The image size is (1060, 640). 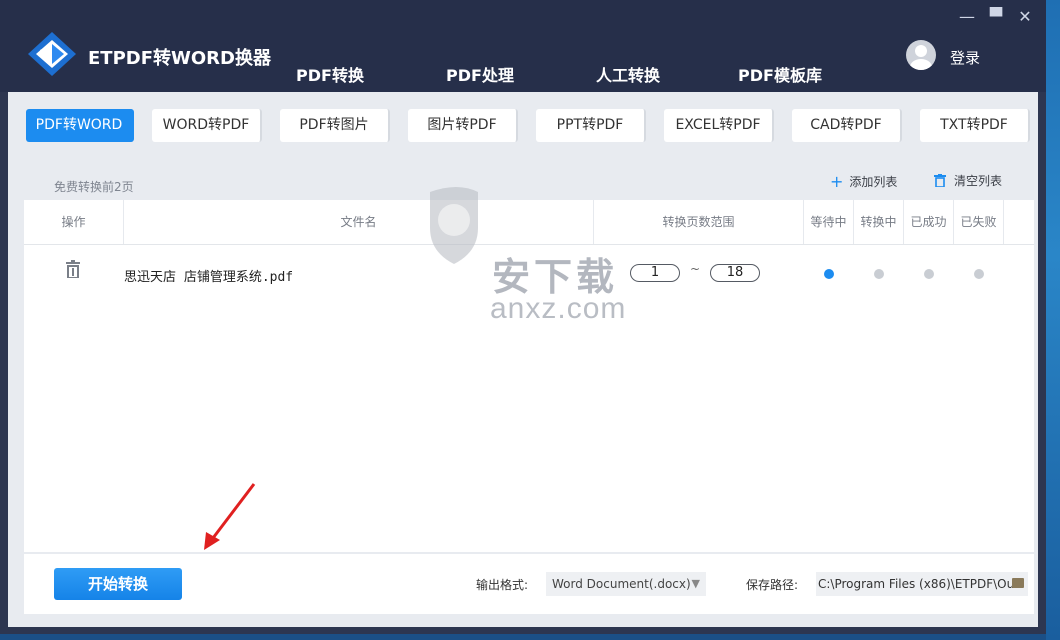 I want to click on minimize-button: —, so click(x=967, y=17).